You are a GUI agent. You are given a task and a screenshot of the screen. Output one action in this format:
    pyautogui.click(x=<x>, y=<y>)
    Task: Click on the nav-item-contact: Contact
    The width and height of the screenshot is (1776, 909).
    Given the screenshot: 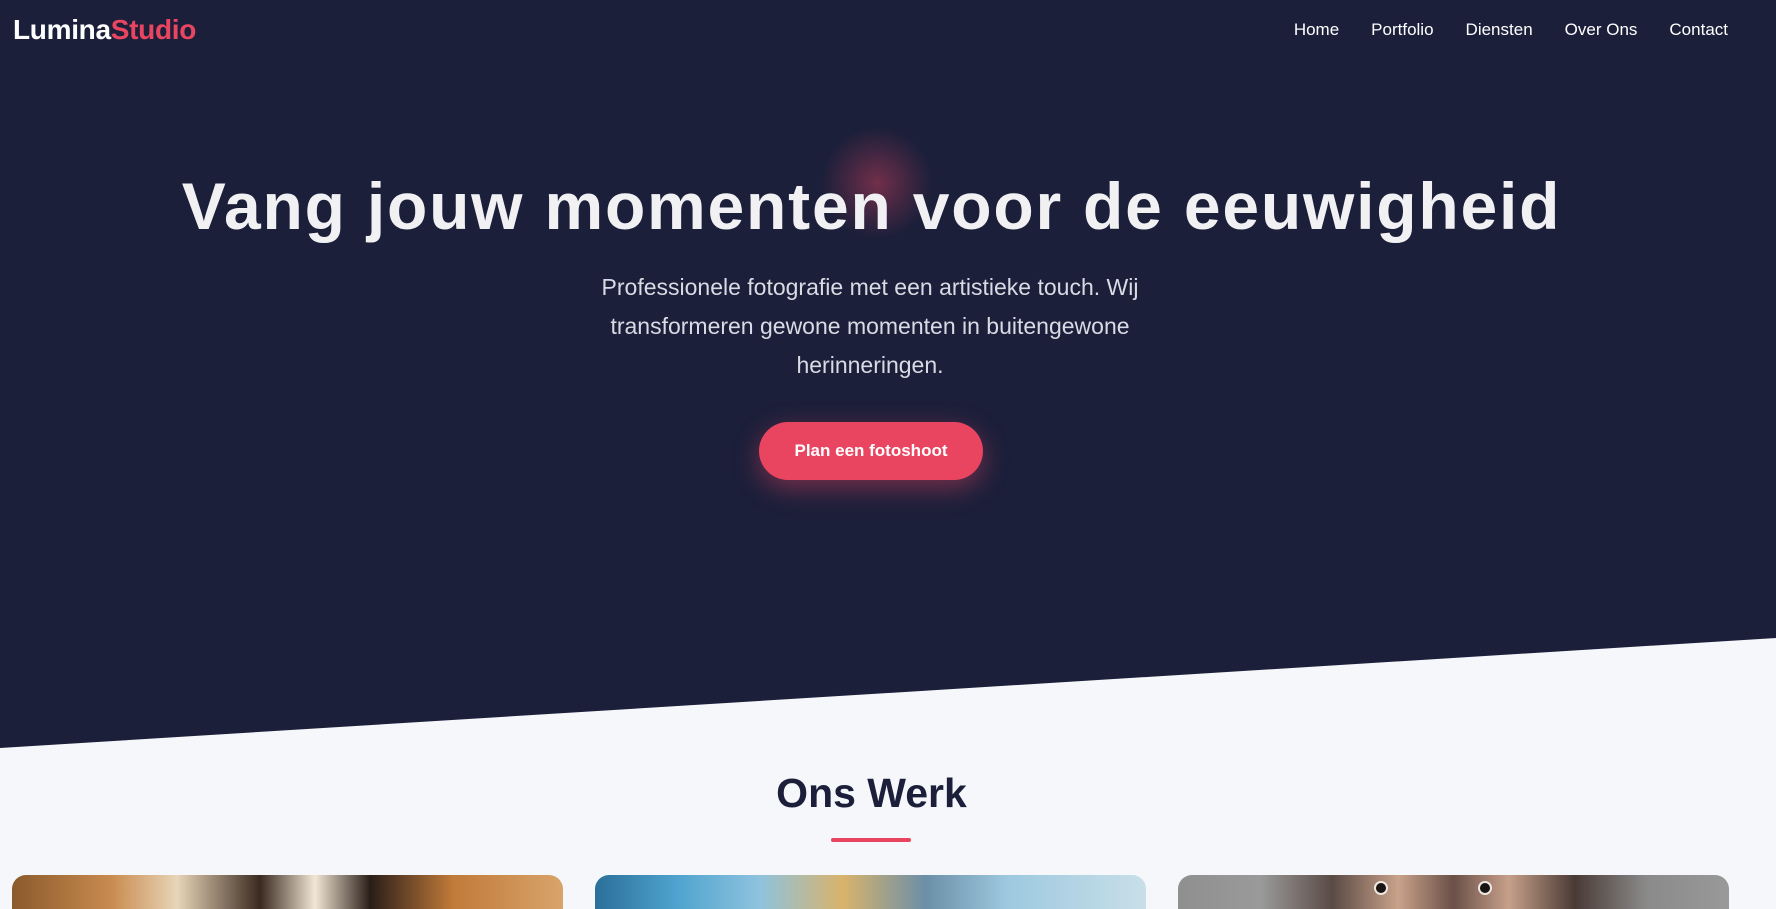 What is the action you would take?
    pyautogui.click(x=1698, y=30)
    